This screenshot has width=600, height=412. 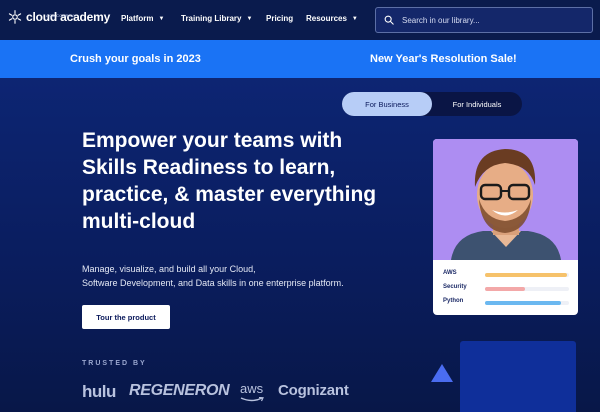 What do you see at coordinates (99, 391) in the screenshot?
I see `hulu-logo: hulu` at bounding box center [99, 391].